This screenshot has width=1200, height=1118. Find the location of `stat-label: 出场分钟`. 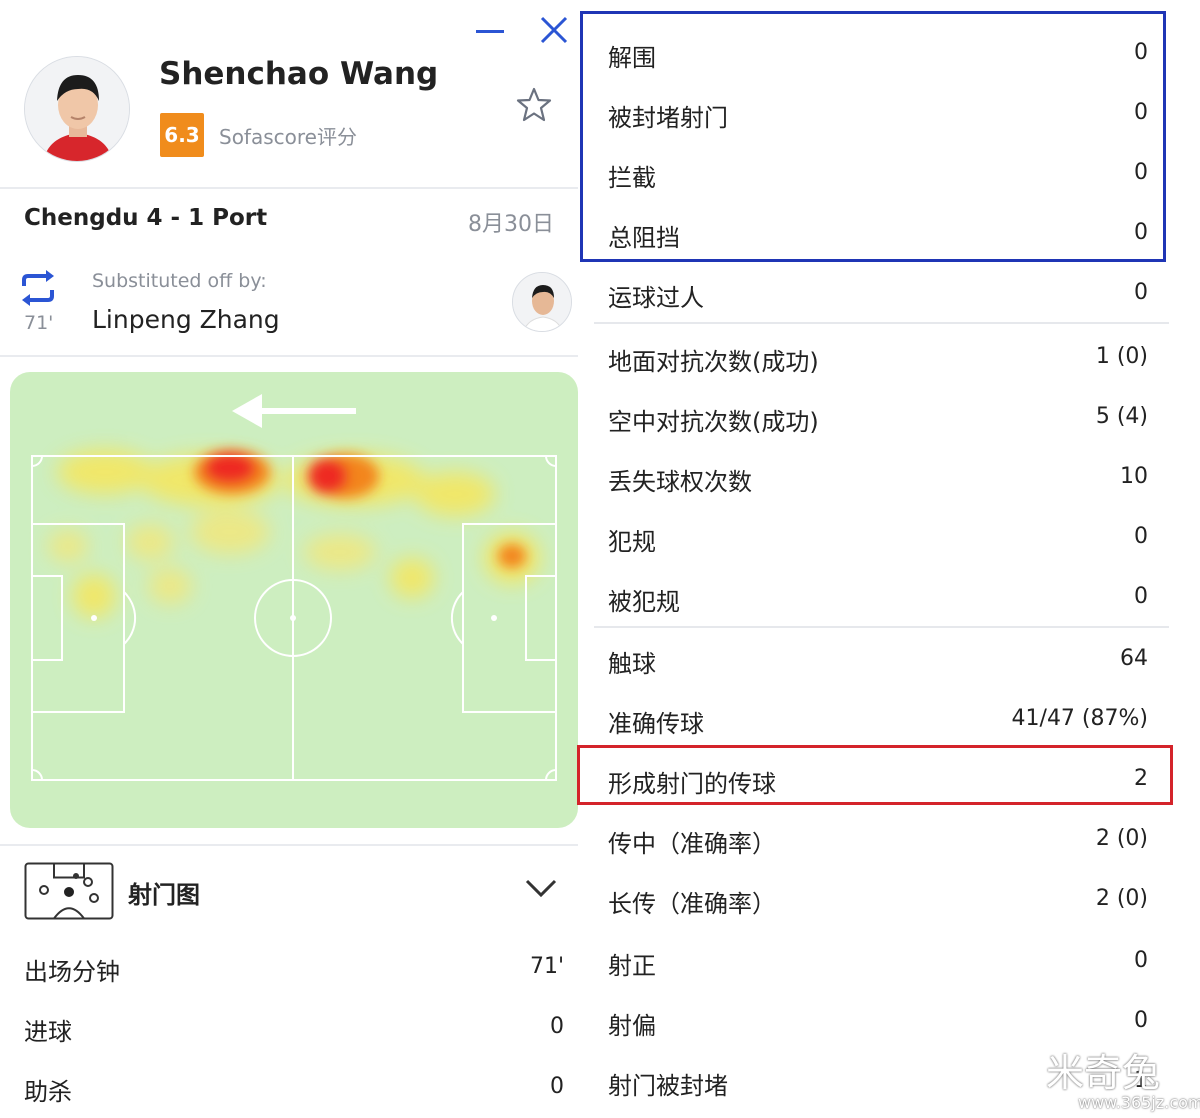

stat-label: 出场分钟 is located at coordinates (72, 972).